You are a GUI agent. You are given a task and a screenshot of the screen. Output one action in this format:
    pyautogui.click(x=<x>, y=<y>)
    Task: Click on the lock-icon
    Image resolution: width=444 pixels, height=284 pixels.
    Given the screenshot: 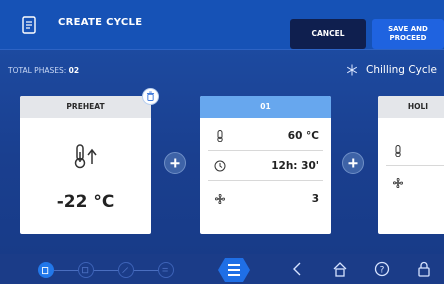 What is the action you would take?
    pyautogui.click(x=424, y=269)
    